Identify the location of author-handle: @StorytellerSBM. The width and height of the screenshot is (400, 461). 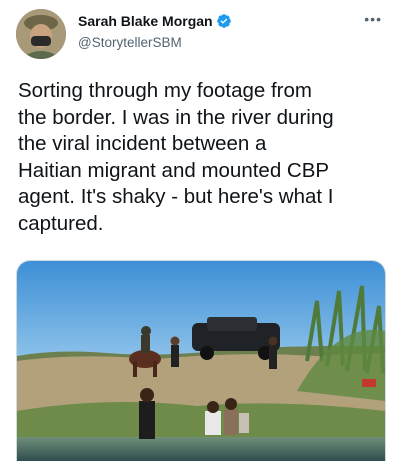
(130, 42).